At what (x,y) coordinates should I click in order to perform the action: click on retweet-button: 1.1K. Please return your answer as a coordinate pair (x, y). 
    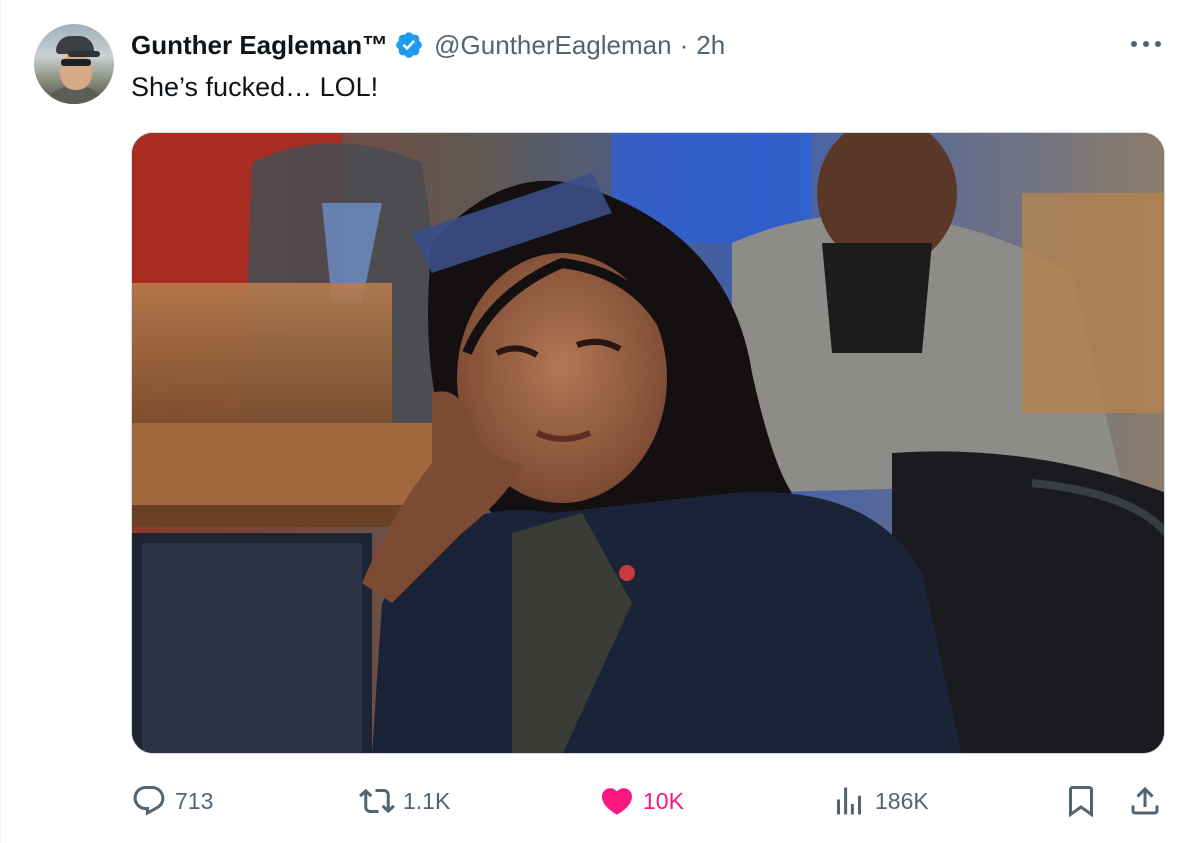
    Looking at the image, I should click on (404, 801).